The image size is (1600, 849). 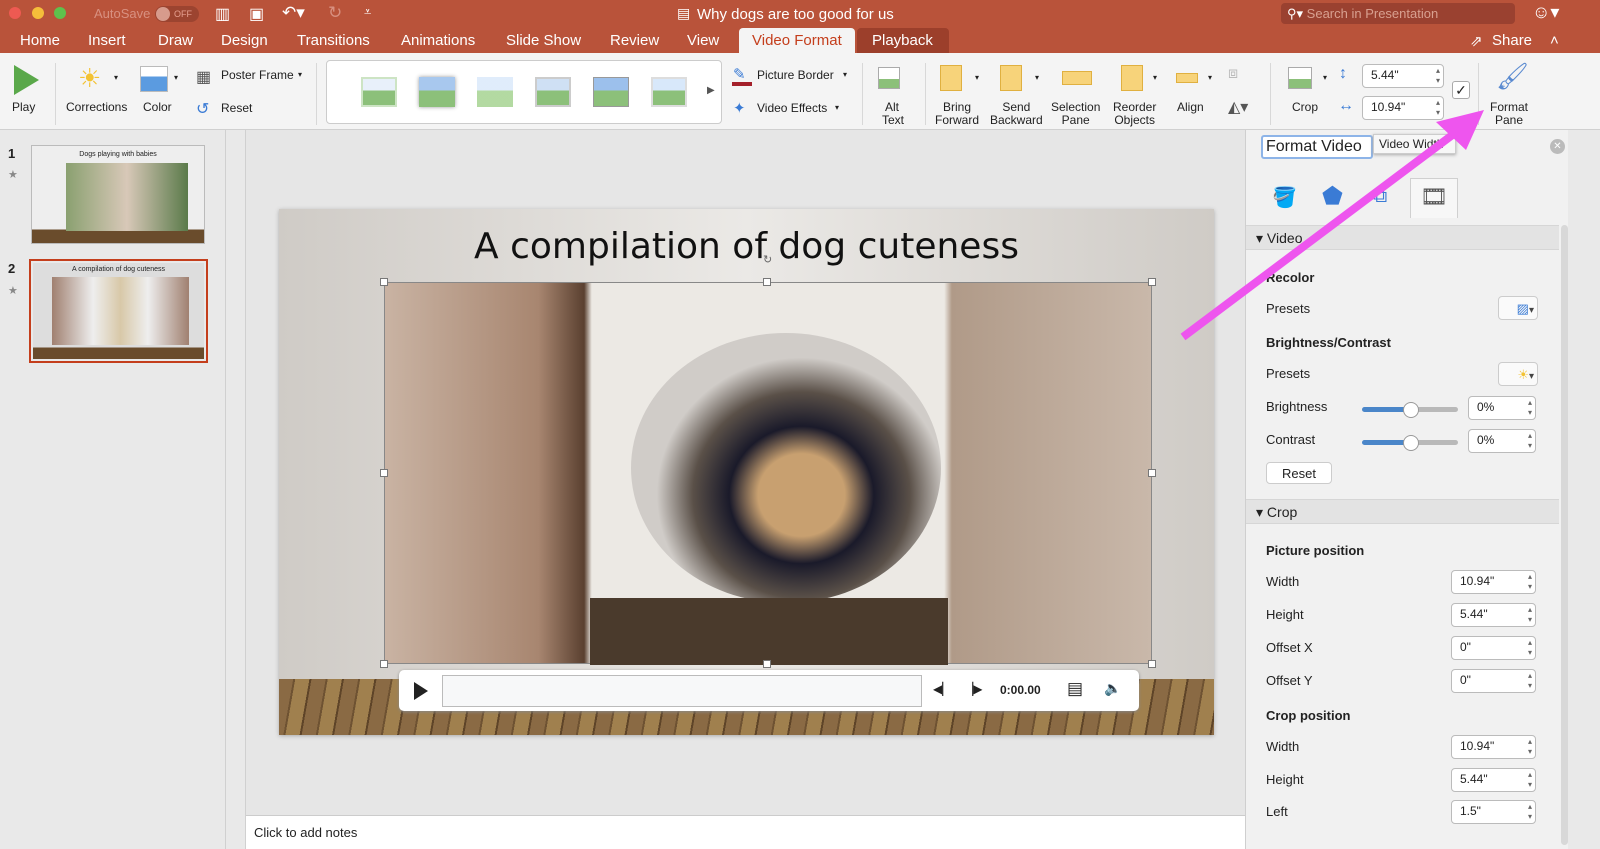 I want to click on slide-title: A compilation of dog cuteness, so click(x=746, y=246).